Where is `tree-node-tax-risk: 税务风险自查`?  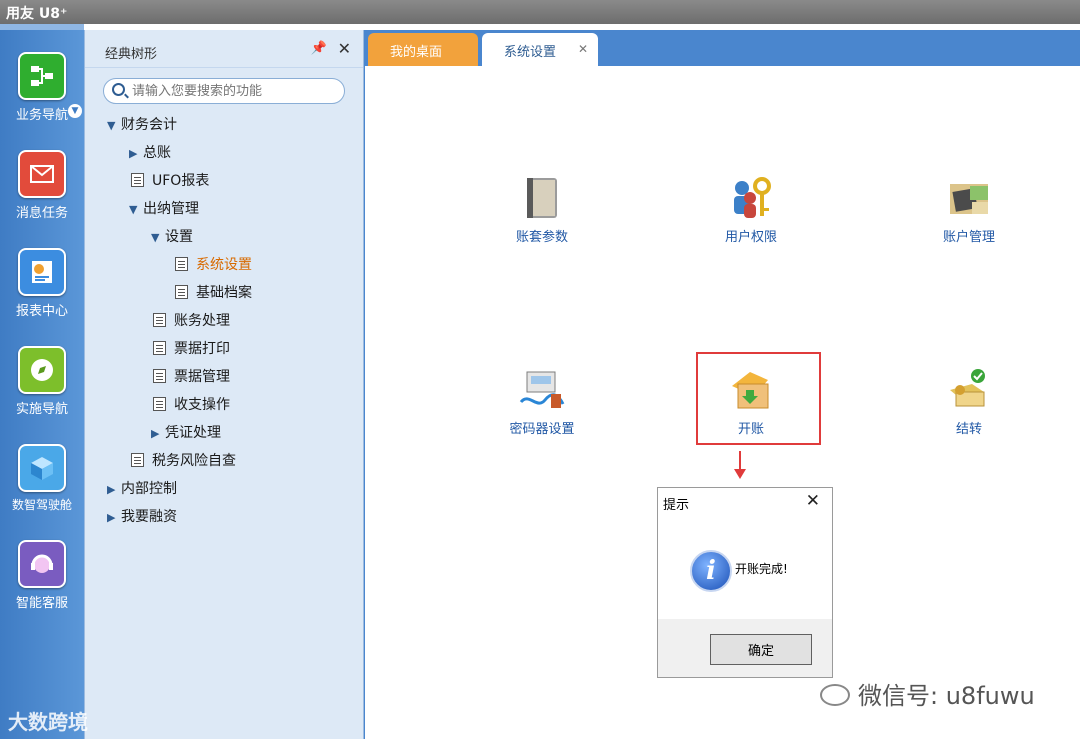 tree-node-tax-risk: 税务风险自查 is located at coordinates (183, 461).